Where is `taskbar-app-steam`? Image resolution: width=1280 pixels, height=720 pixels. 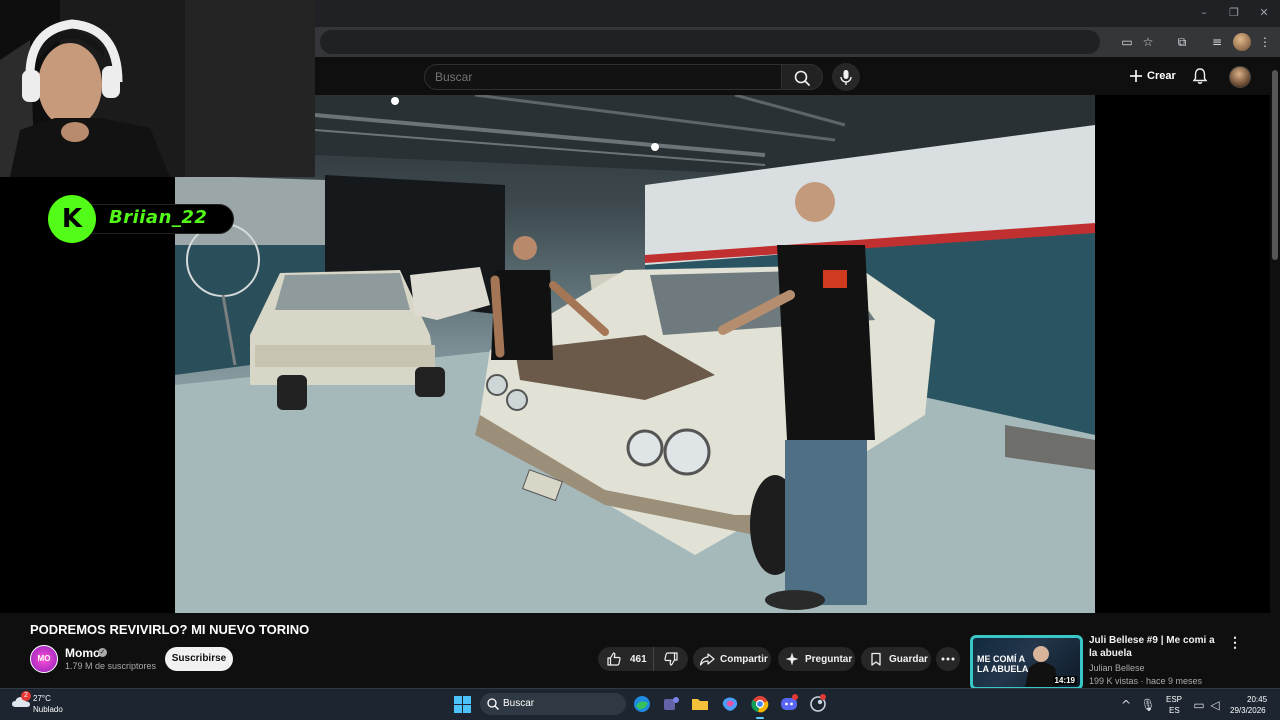 taskbar-app-steam is located at coordinates (818, 704).